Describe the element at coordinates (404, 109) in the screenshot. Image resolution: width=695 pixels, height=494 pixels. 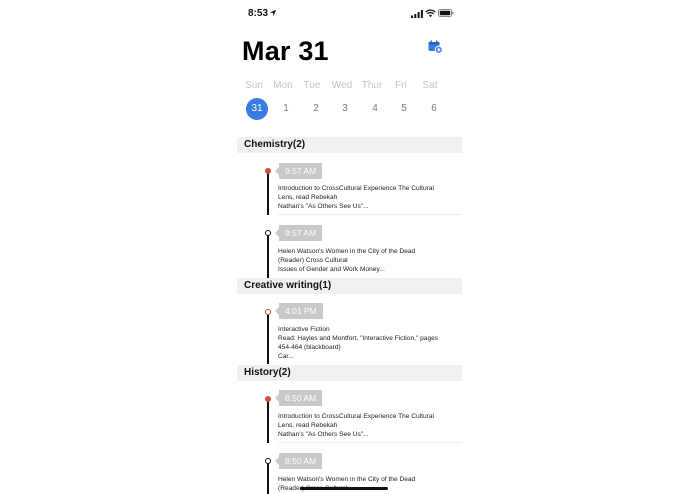
I see `date-cell: 5` at that location.